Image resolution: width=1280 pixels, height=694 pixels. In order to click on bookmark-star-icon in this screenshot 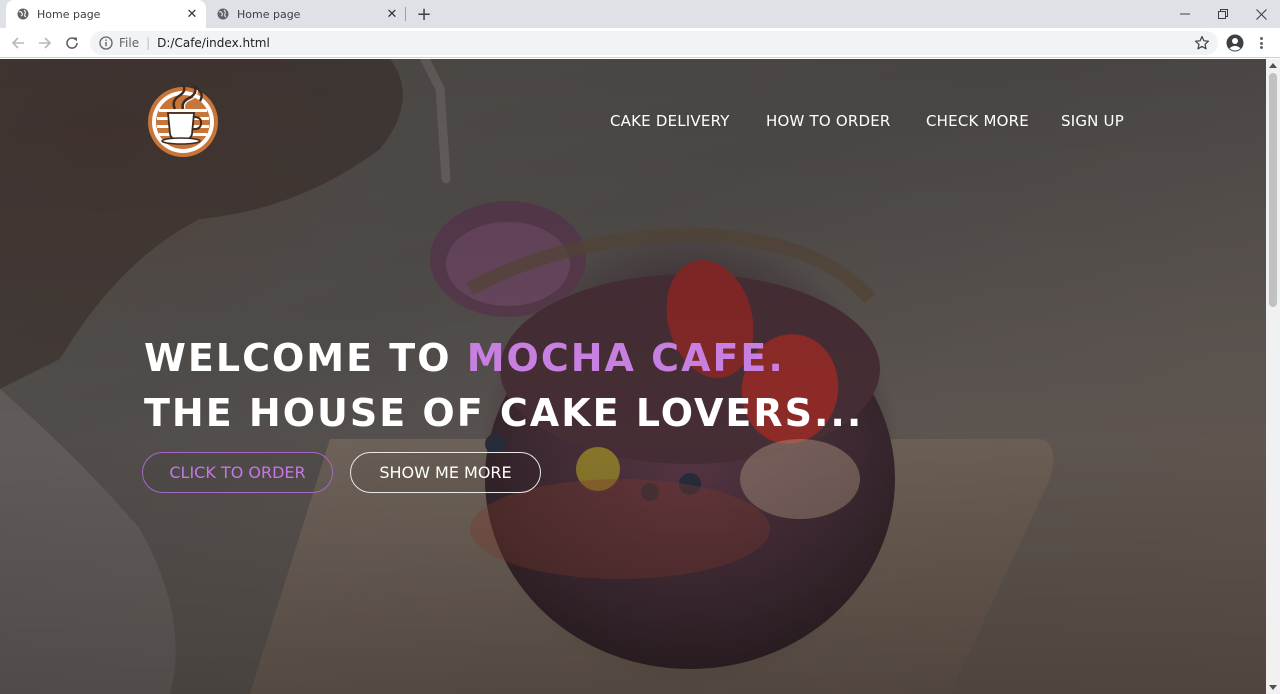, I will do `click(1202, 43)`.